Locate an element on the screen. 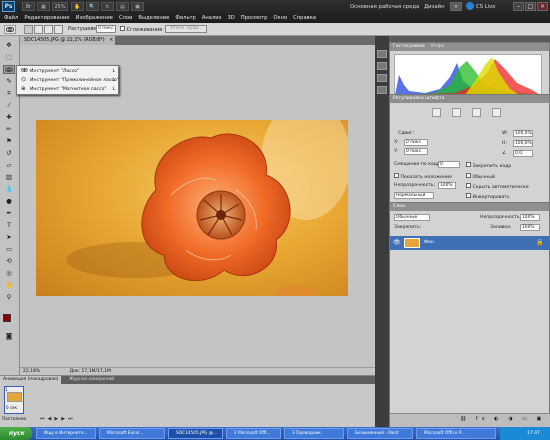 This screenshot has width=550, height=440. new-selection-icon is located at coordinates (28, 29).